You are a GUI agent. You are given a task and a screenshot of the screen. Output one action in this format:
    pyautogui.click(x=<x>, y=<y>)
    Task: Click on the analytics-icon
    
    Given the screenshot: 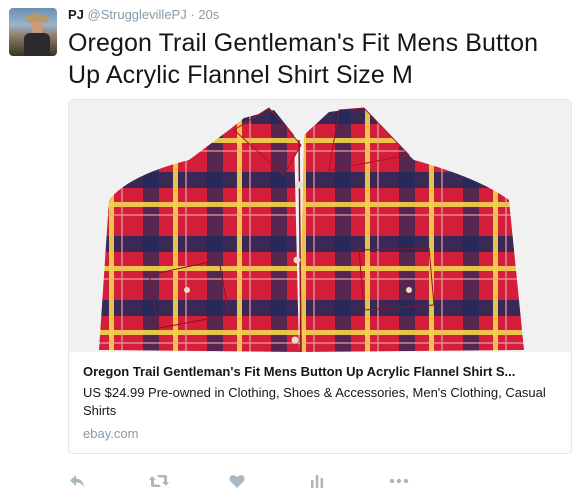 What is the action you would take?
    pyautogui.click(x=317, y=481)
    